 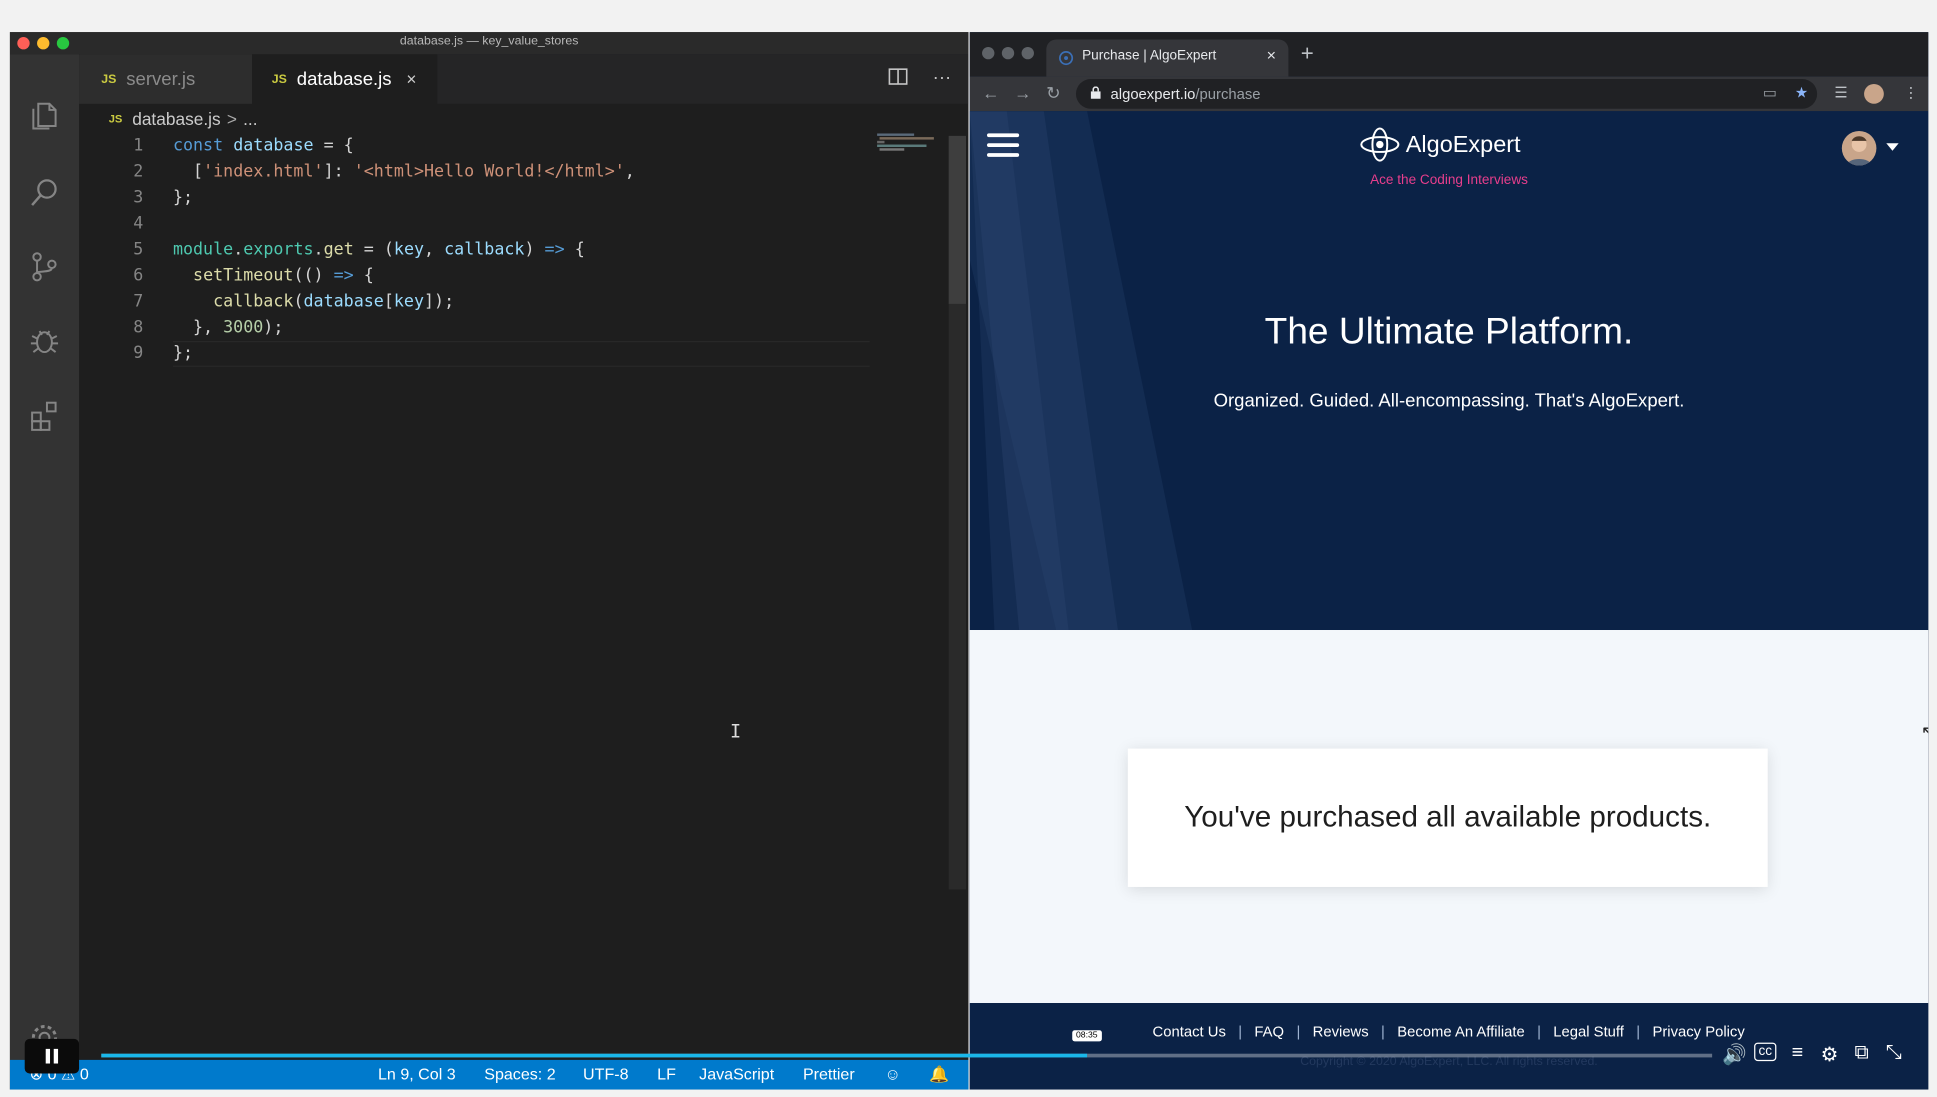 I want to click on exit-fullscreen-icon: ⤡, so click(x=1894, y=1055).